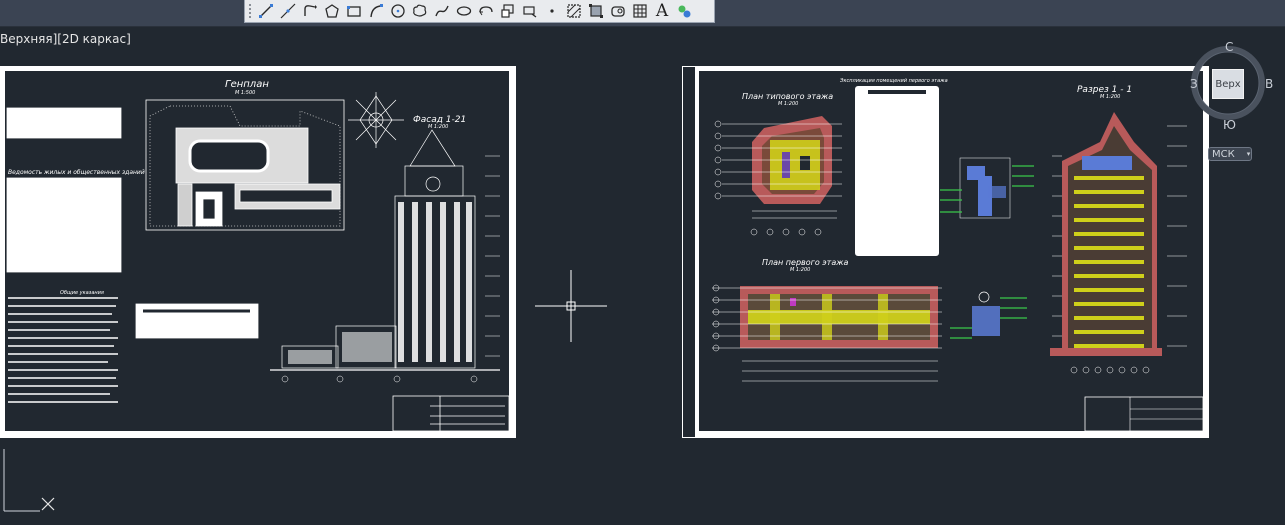  What do you see at coordinates (787, 96) in the screenshot?
I see `typical-floor-title: План типового этажа` at bounding box center [787, 96].